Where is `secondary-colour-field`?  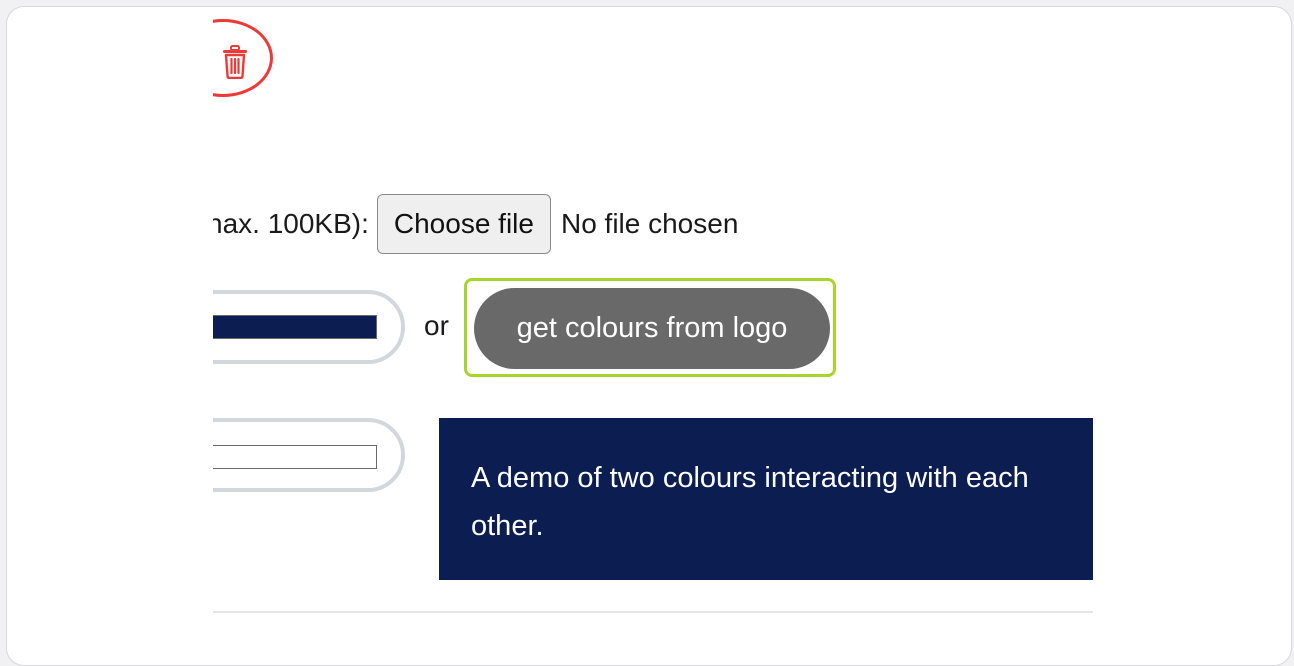 secondary-colour-field is located at coordinates (309, 455).